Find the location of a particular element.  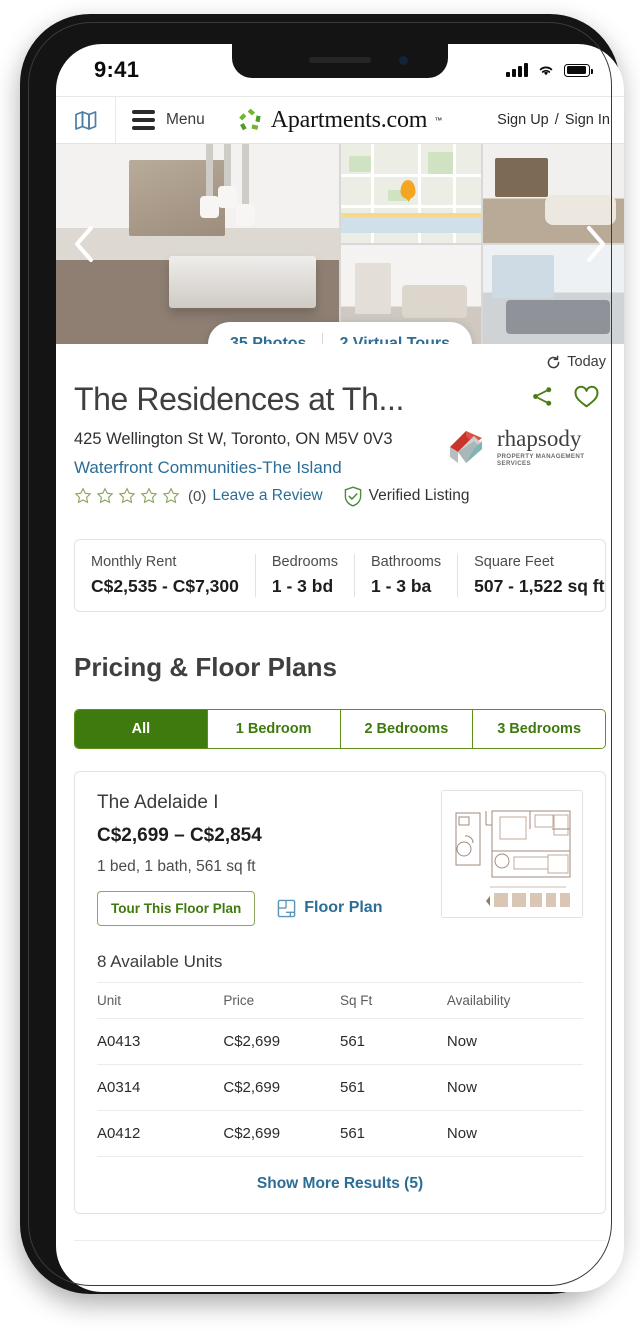

leave-review-link: Leave a Review is located at coordinates (267, 496).